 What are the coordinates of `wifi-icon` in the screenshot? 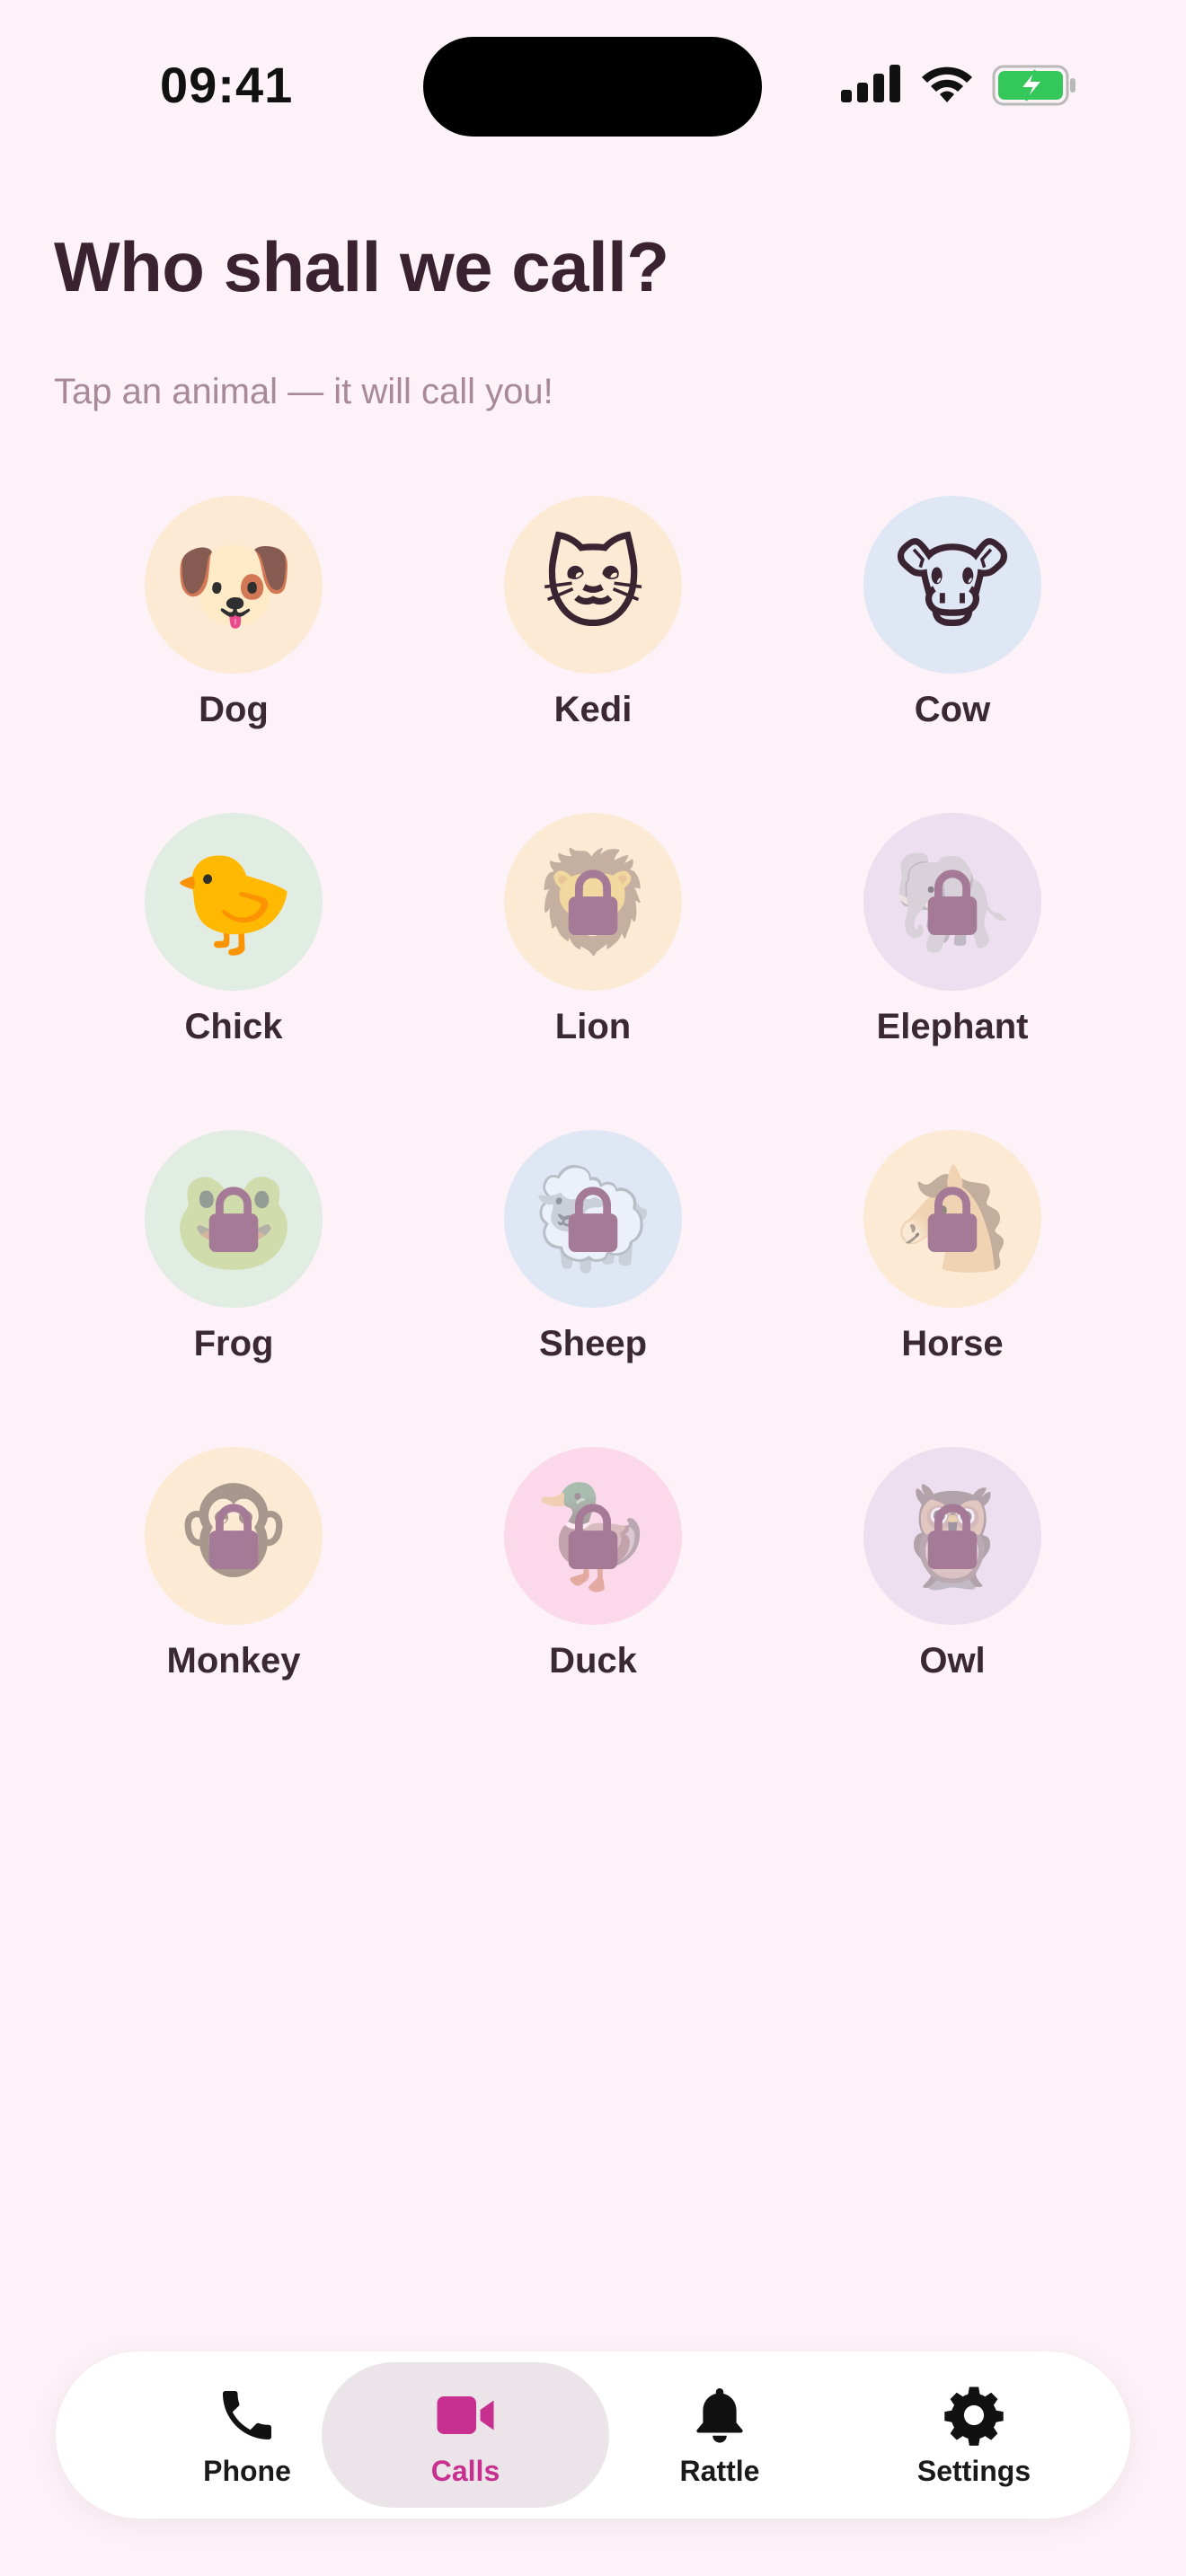 It's located at (947, 84).